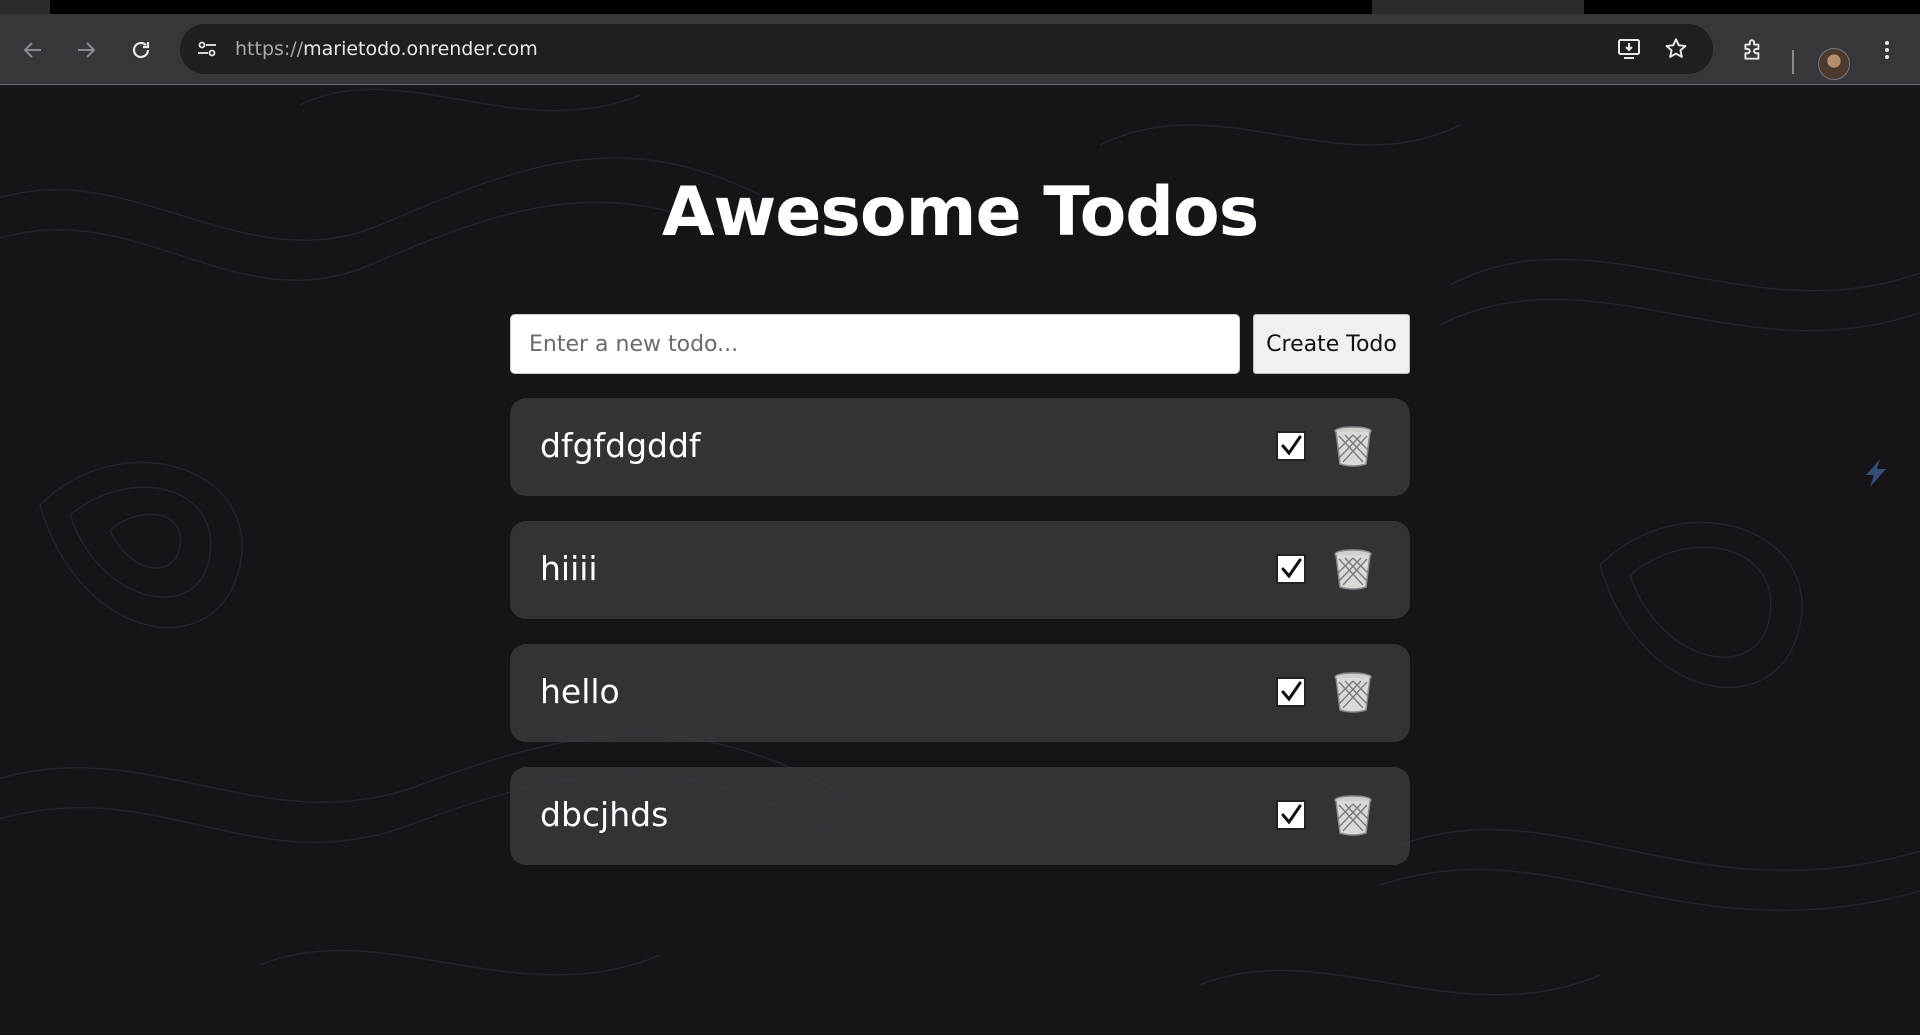 The image size is (1920, 1035). Describe the element at coordinates (960, 570) in the screenshot. I see `todo-item: hiiii` at that location.